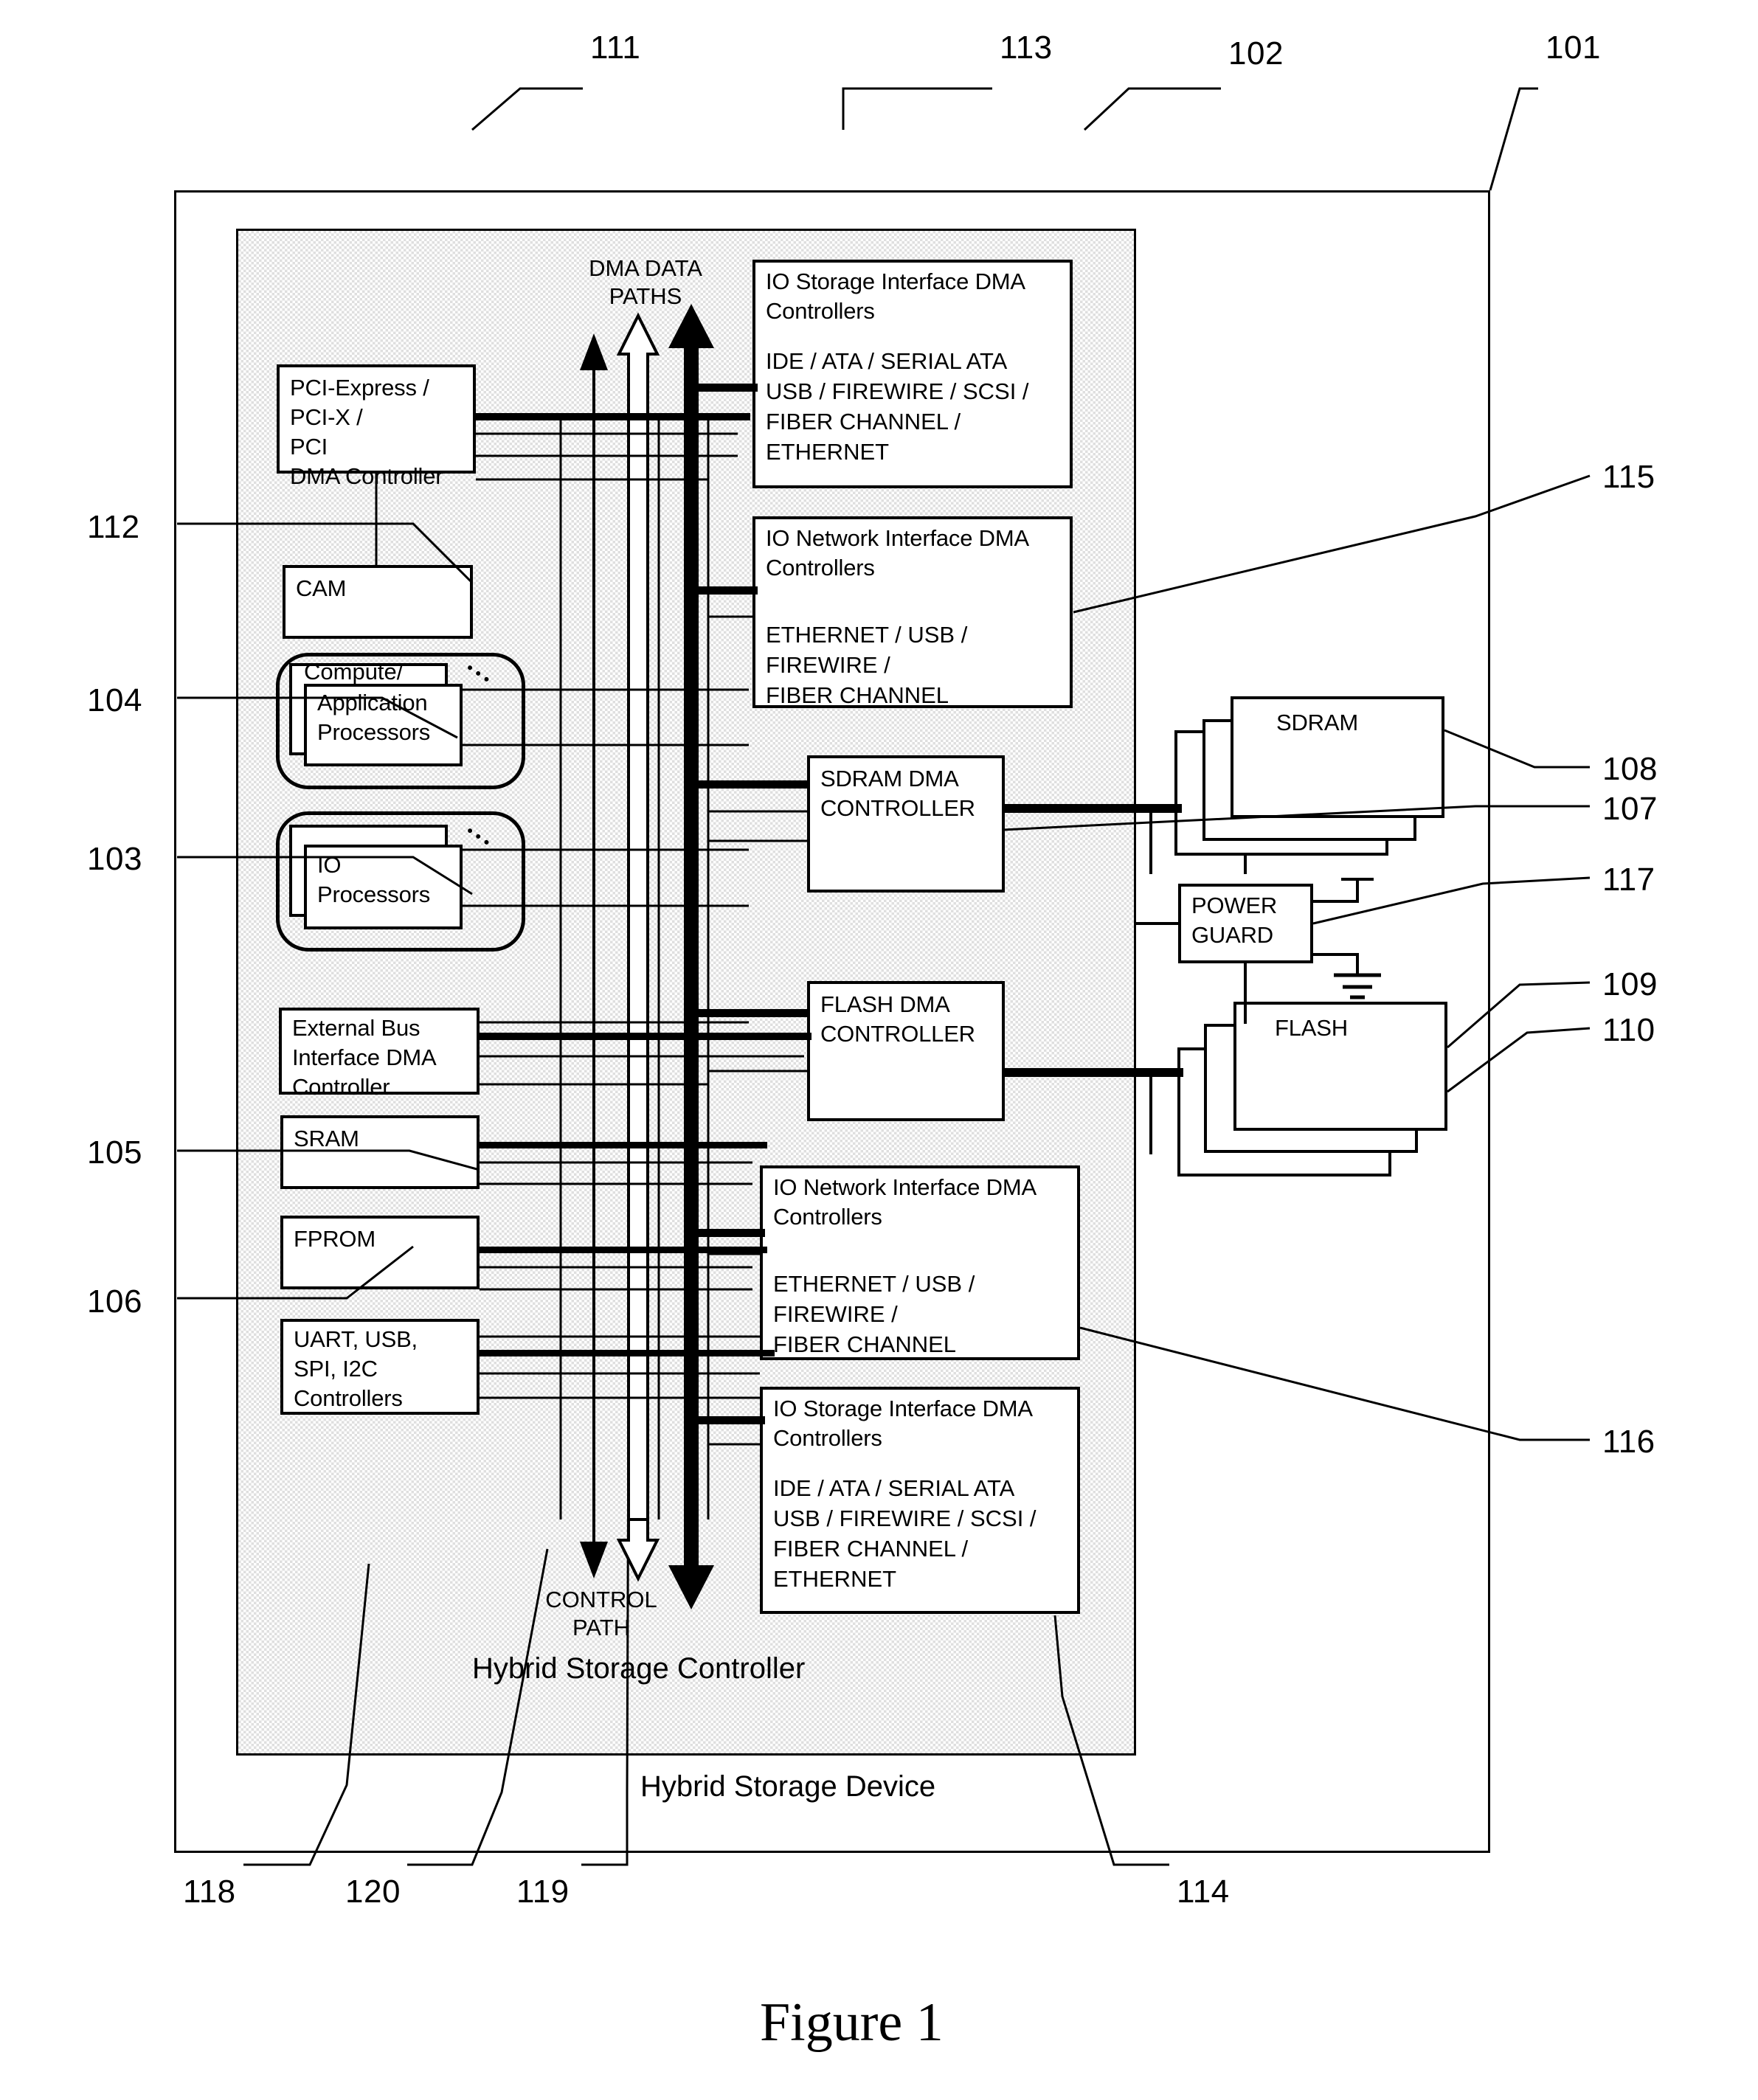 Image resolution: width=1758 pixels, height=2100 pixels. I want to click on ref-103: 103, so click(114, 859).